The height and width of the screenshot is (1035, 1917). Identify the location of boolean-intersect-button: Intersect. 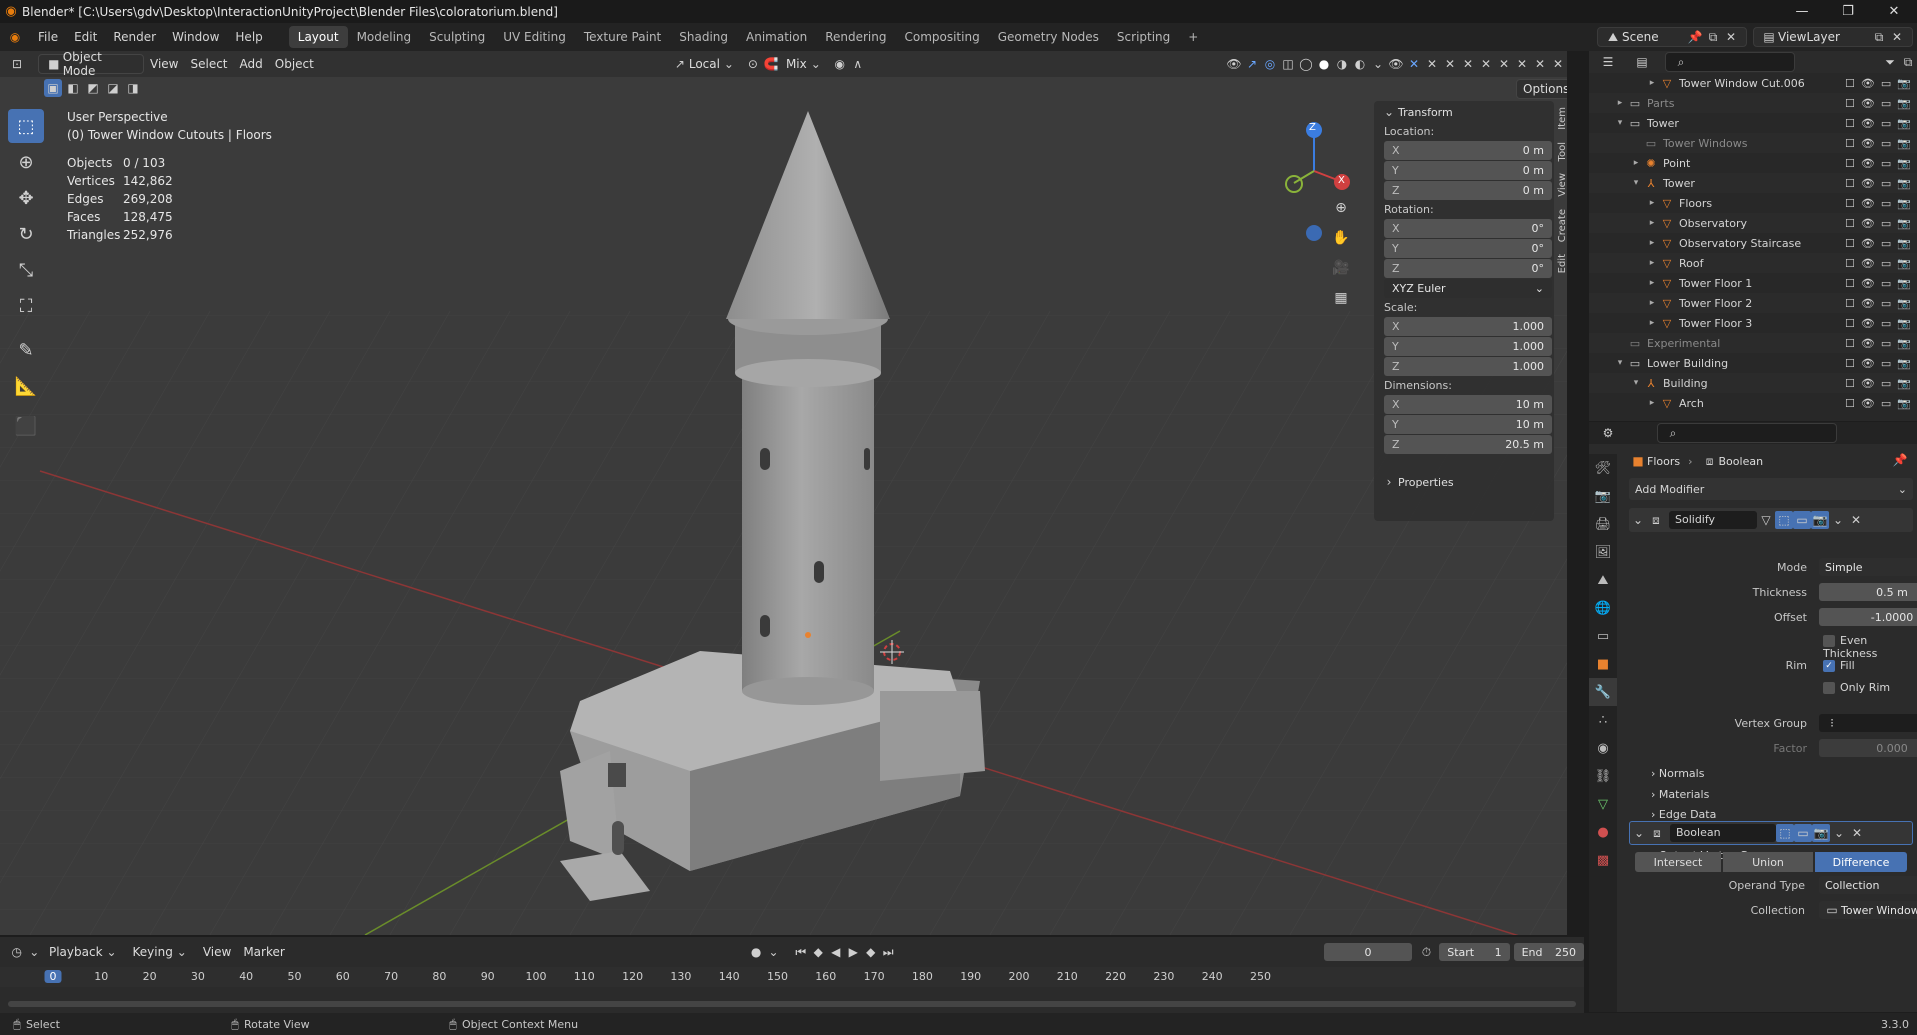
(1678, 862).